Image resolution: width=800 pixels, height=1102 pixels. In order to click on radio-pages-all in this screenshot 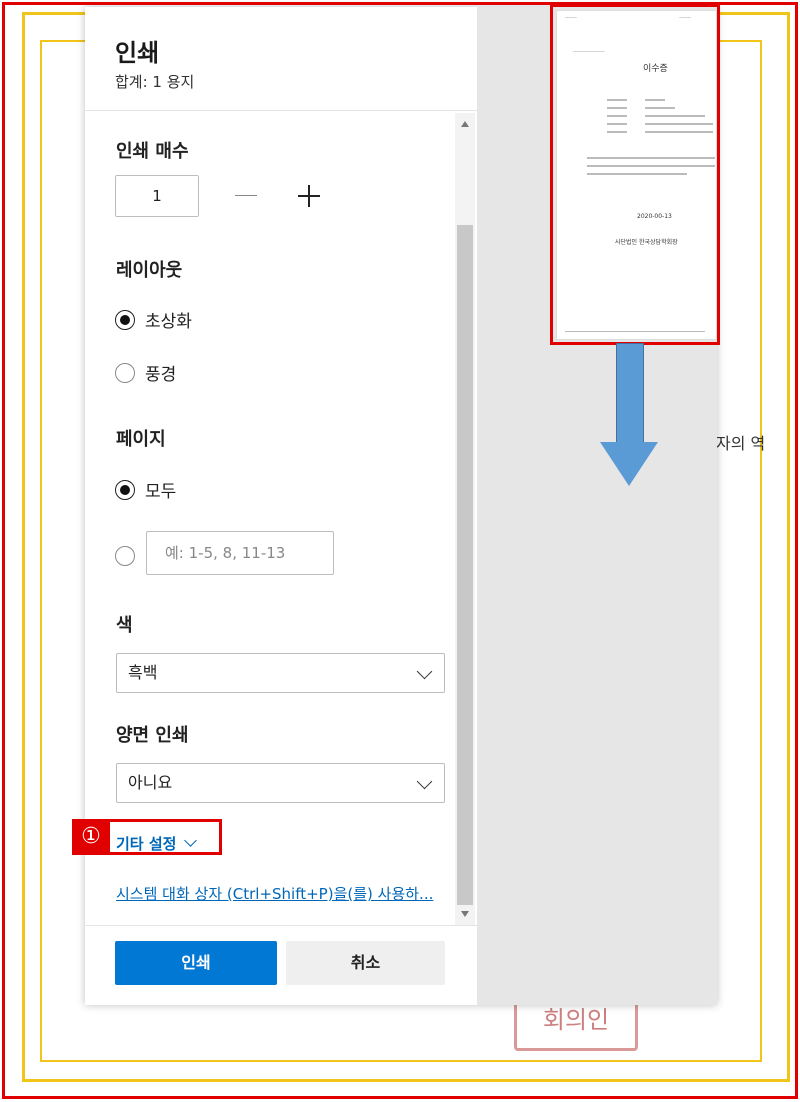, I will do `click(125, 490)`.